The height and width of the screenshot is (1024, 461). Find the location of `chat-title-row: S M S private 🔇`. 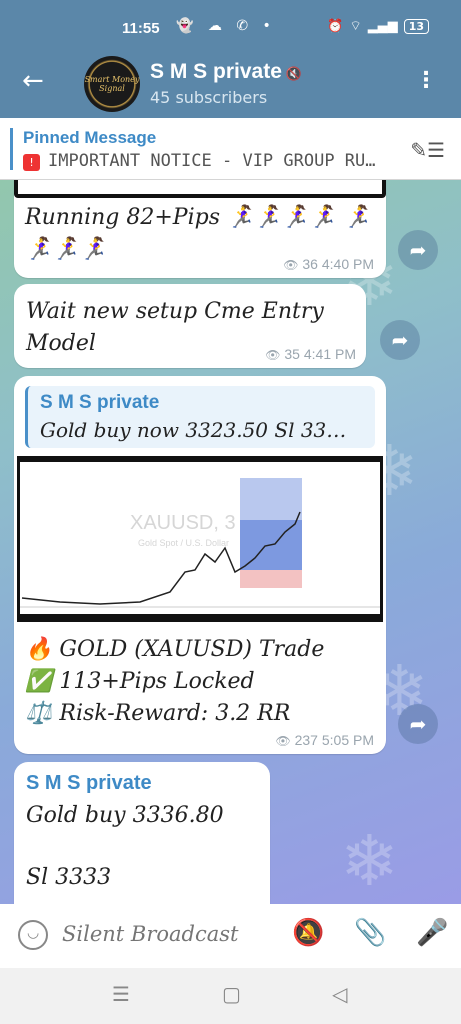

chat-title-row: S M S private 🔇 is located at coordinates (226, 72).